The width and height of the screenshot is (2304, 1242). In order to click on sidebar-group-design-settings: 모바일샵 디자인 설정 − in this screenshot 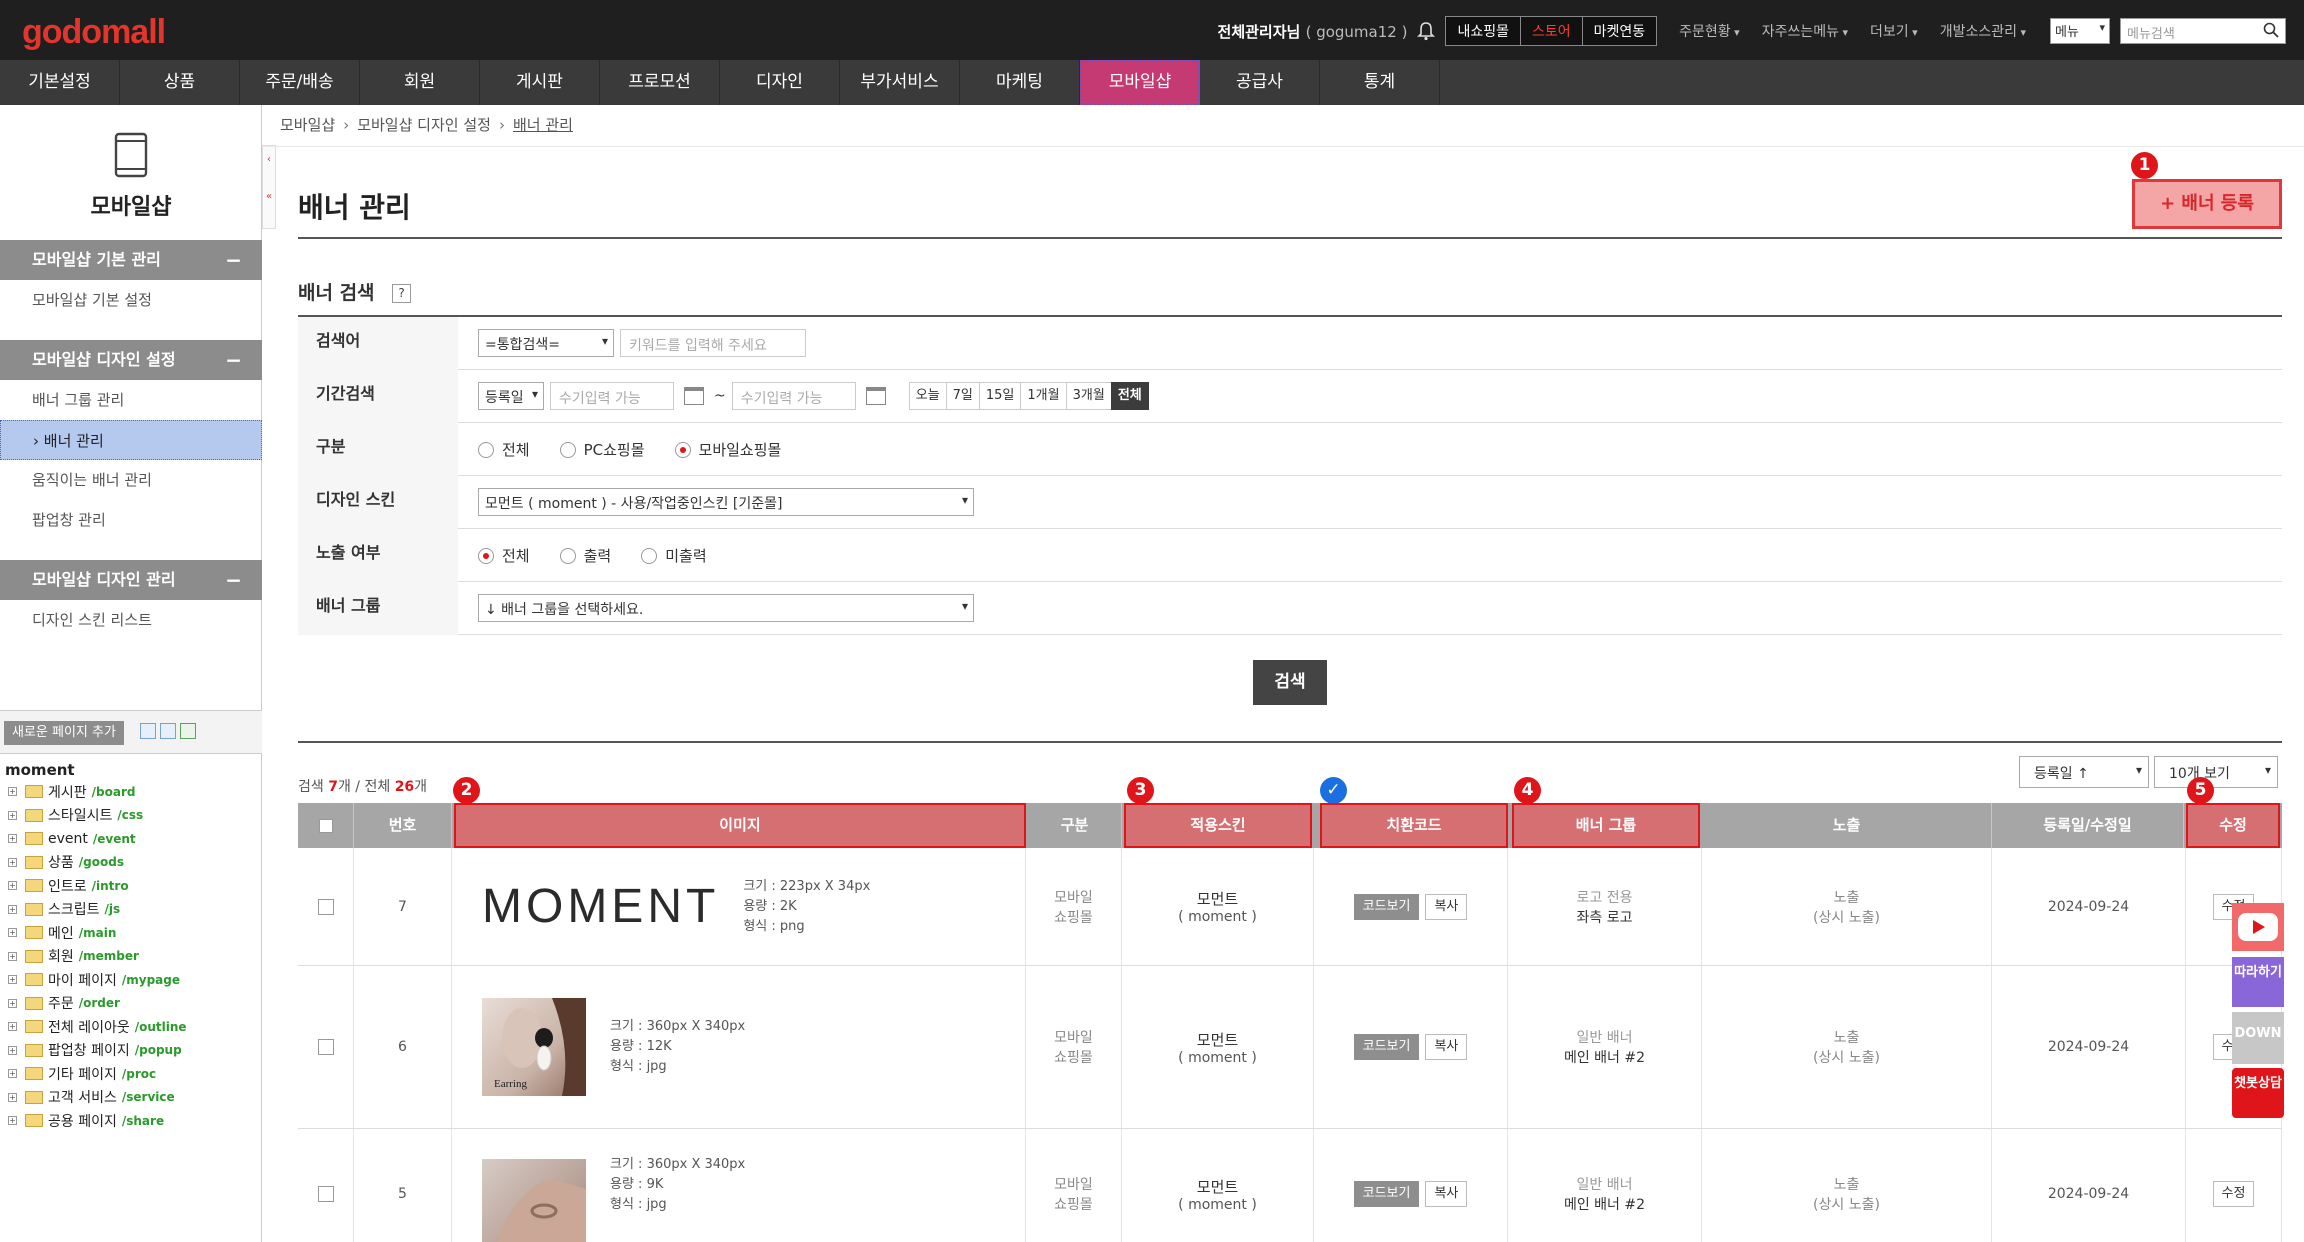, I will do `click(131, 360)`.